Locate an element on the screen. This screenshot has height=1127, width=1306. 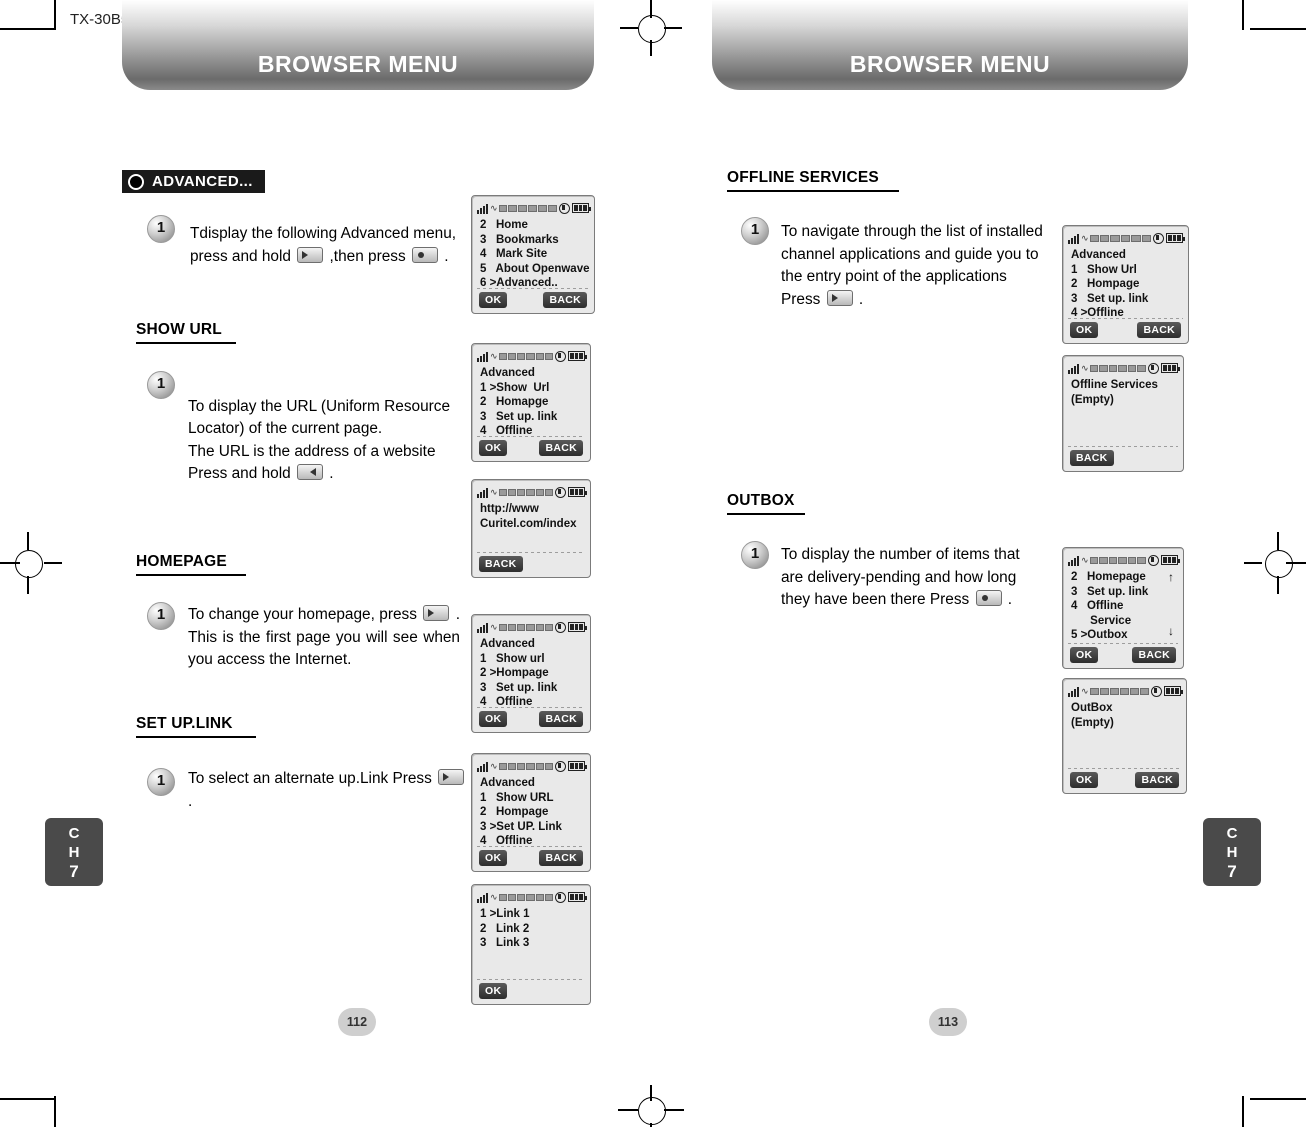
section-header-show-url: SHOW URL is located at coordinates (186, 332).